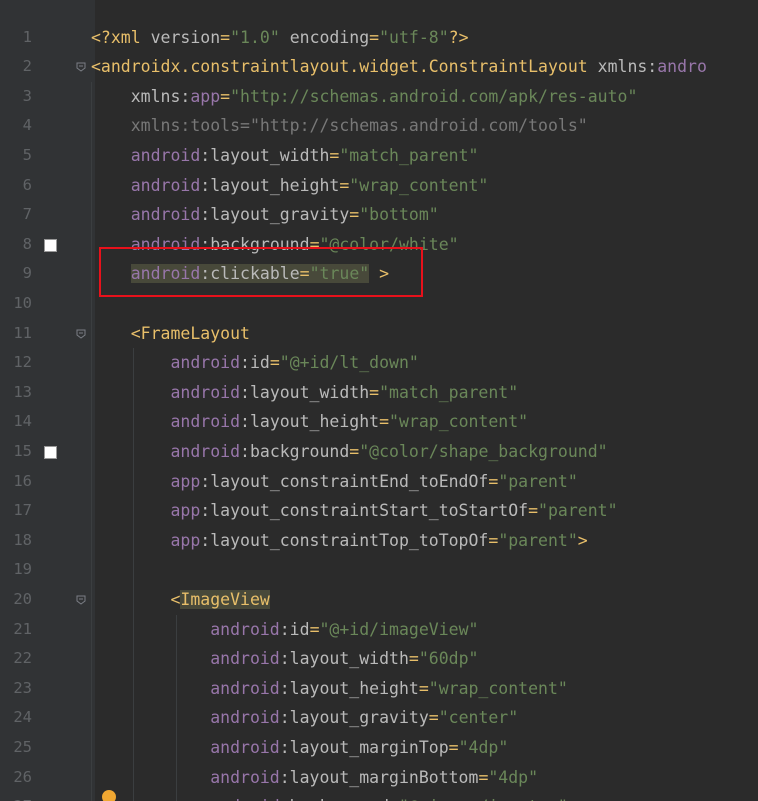 Image resolution: width=758 pixels, height=801 pixels. I want to click on code-token: <?xml, so click(121, 37).